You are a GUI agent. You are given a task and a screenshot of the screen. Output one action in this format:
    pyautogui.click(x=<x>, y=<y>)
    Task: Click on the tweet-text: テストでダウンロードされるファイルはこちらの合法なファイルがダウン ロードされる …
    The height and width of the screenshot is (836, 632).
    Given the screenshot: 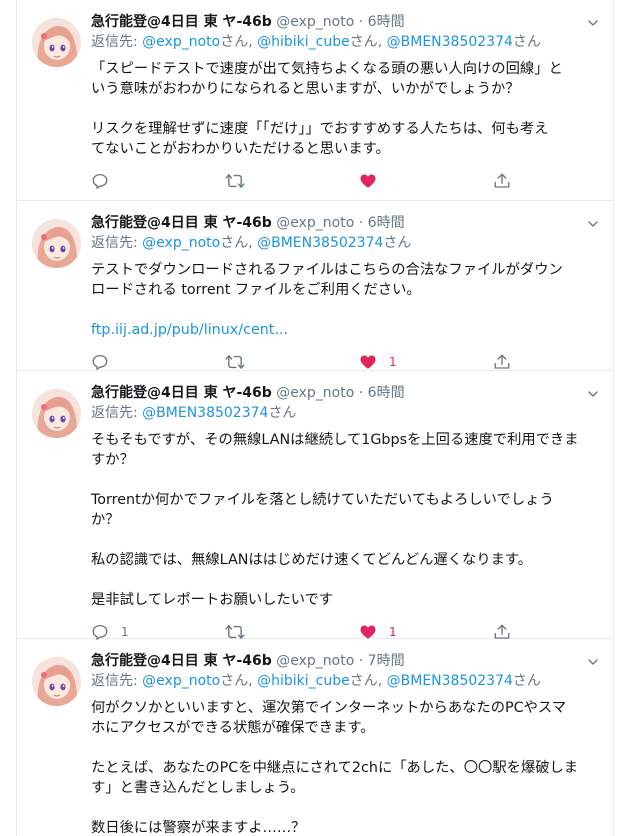 What is the action you would take?
    pyautogui.click(x=348, y=300)
    